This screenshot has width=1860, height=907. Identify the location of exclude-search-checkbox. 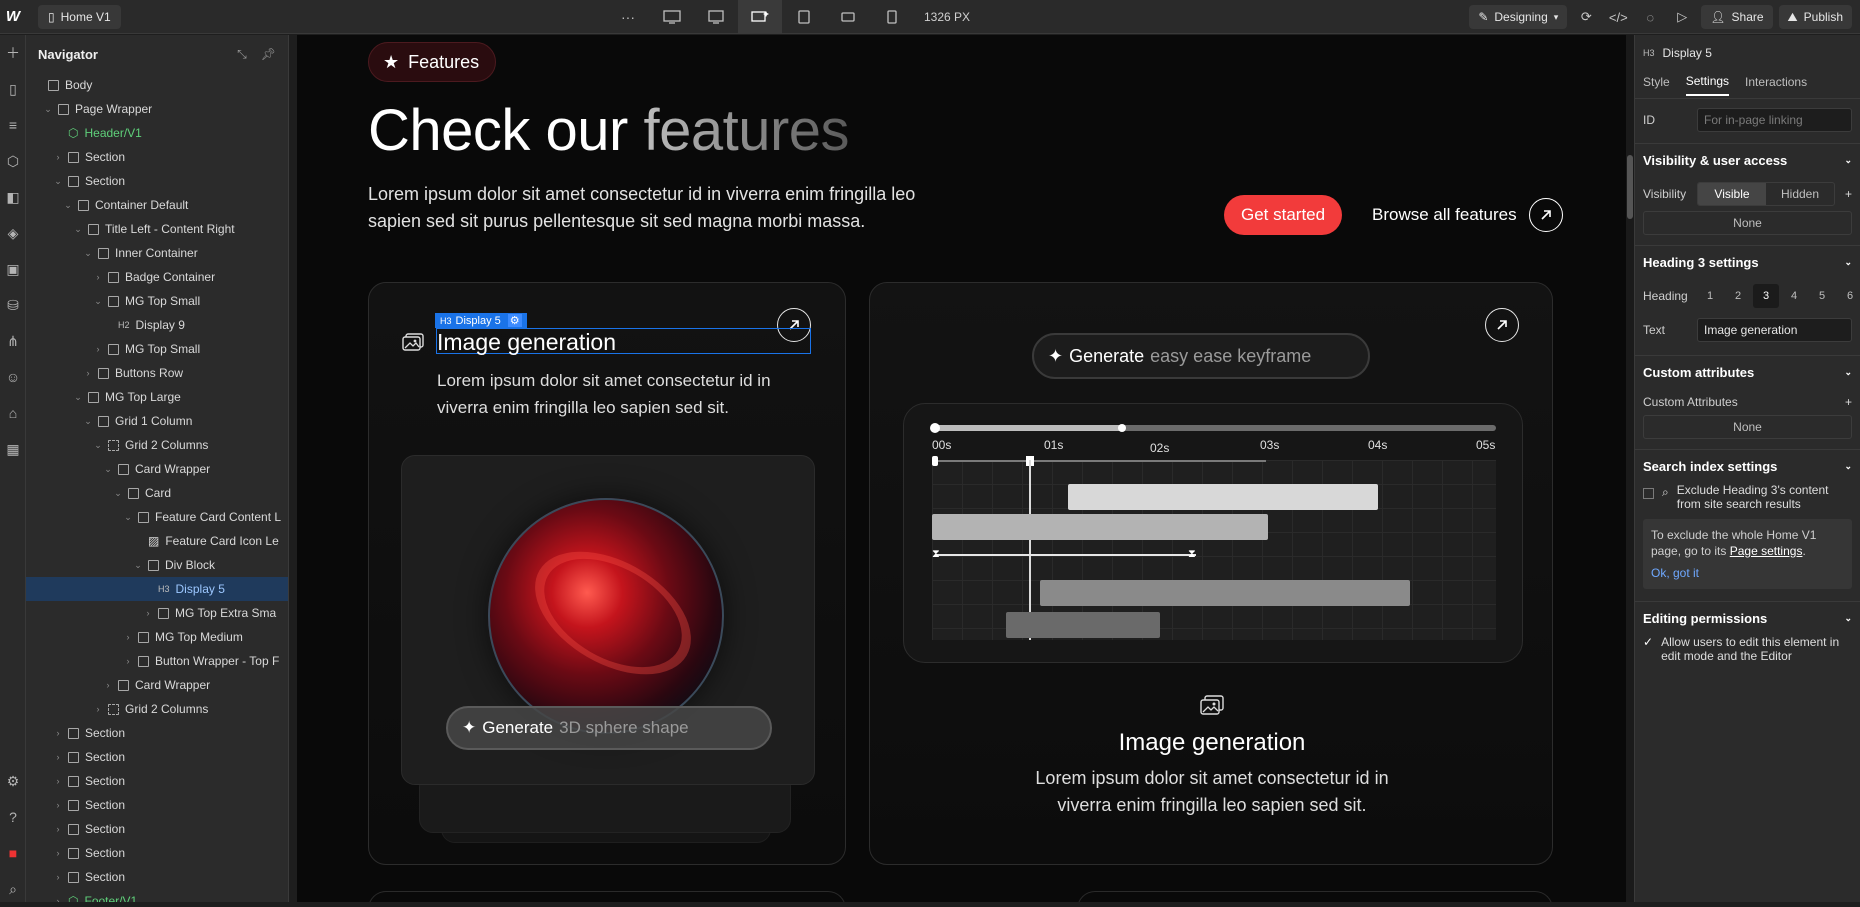
(1648, 493).